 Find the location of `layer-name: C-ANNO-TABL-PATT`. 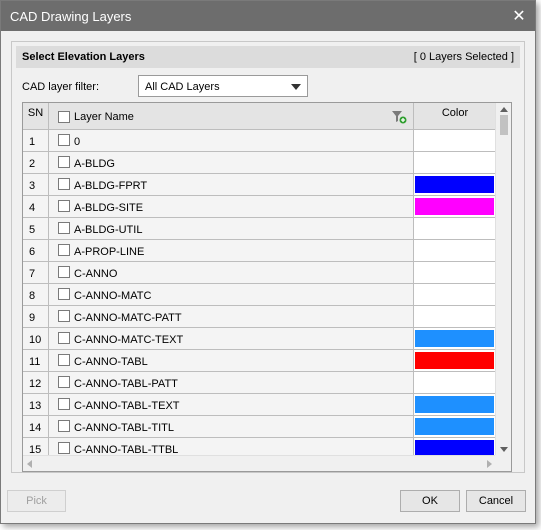

layer-name: C-ANNO-TABL-PATT is located at coordinates (126, 384).